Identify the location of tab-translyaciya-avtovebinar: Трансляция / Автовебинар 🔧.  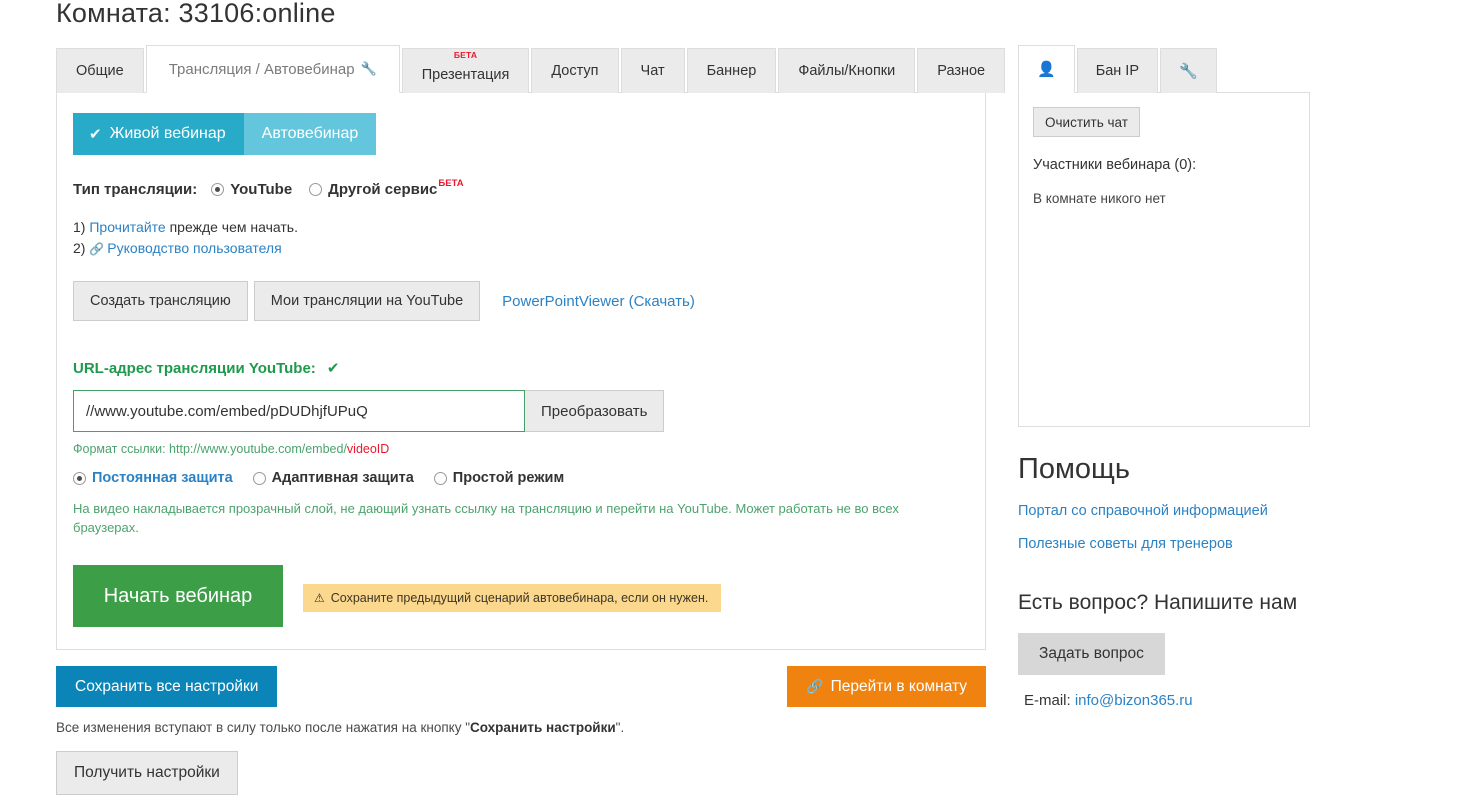
(272, 69).